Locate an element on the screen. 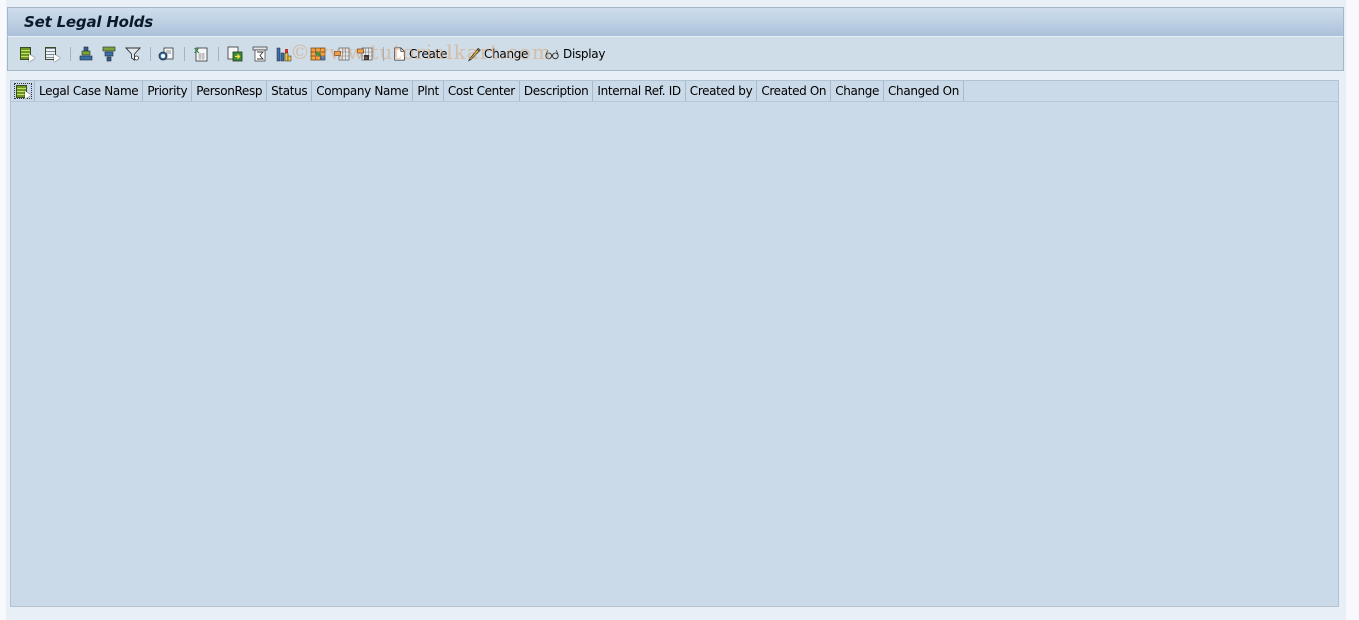 This screenshot has width=1359, height=620. column-header: Plnt is located at coordinates (428, 91).